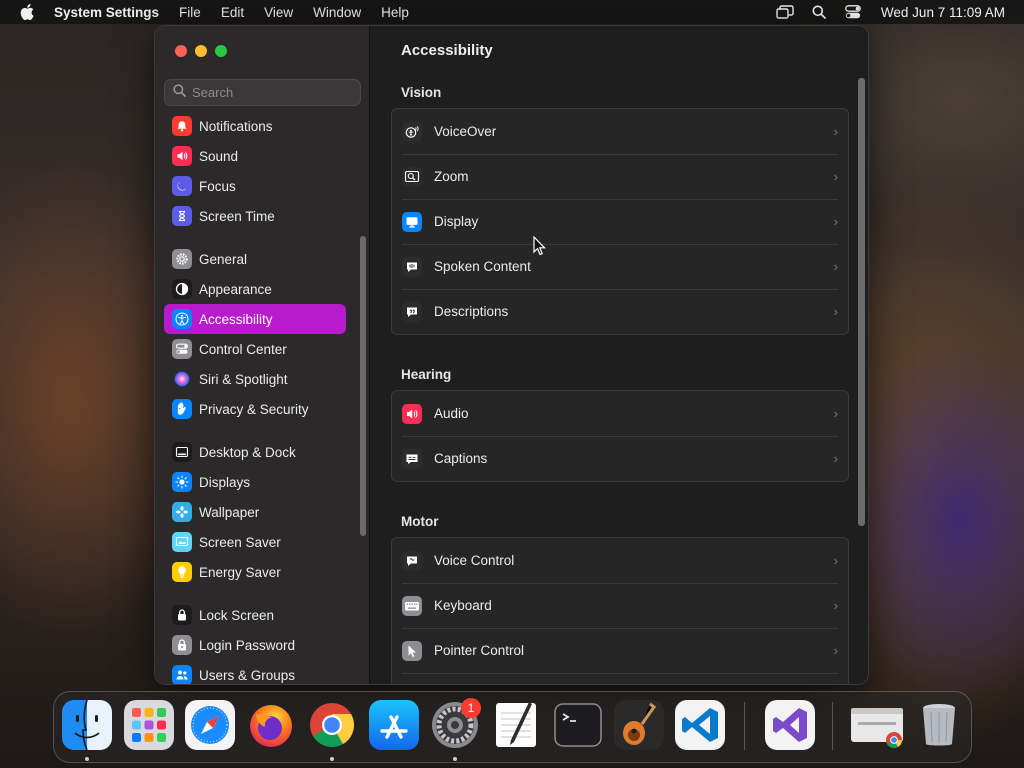  Describe the element at coordinates (620, 176) in the screenshot. I see `settings-row-zoom: Zoom ›` at that location.